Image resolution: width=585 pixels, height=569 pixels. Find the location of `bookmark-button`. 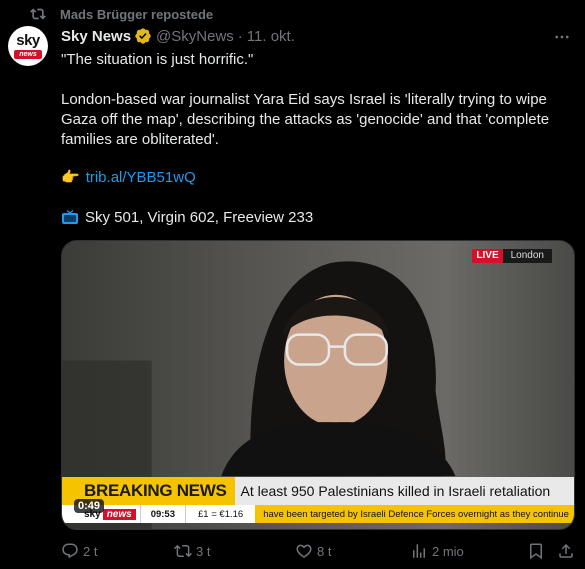

bookmark-button is located at coordinates (538, 551).